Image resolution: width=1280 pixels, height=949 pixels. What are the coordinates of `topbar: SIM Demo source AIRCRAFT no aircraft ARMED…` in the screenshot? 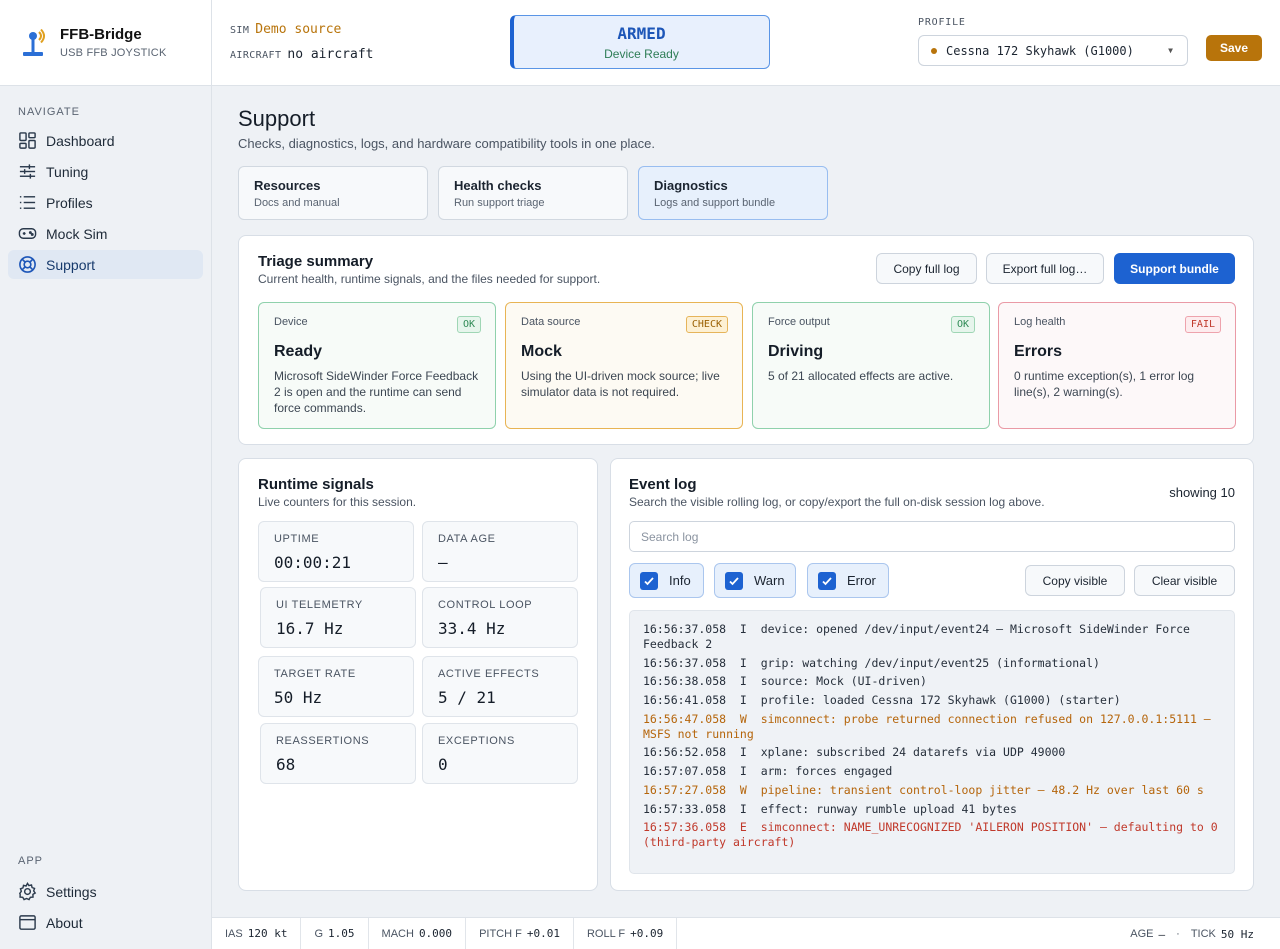 It's located at (746, 43).